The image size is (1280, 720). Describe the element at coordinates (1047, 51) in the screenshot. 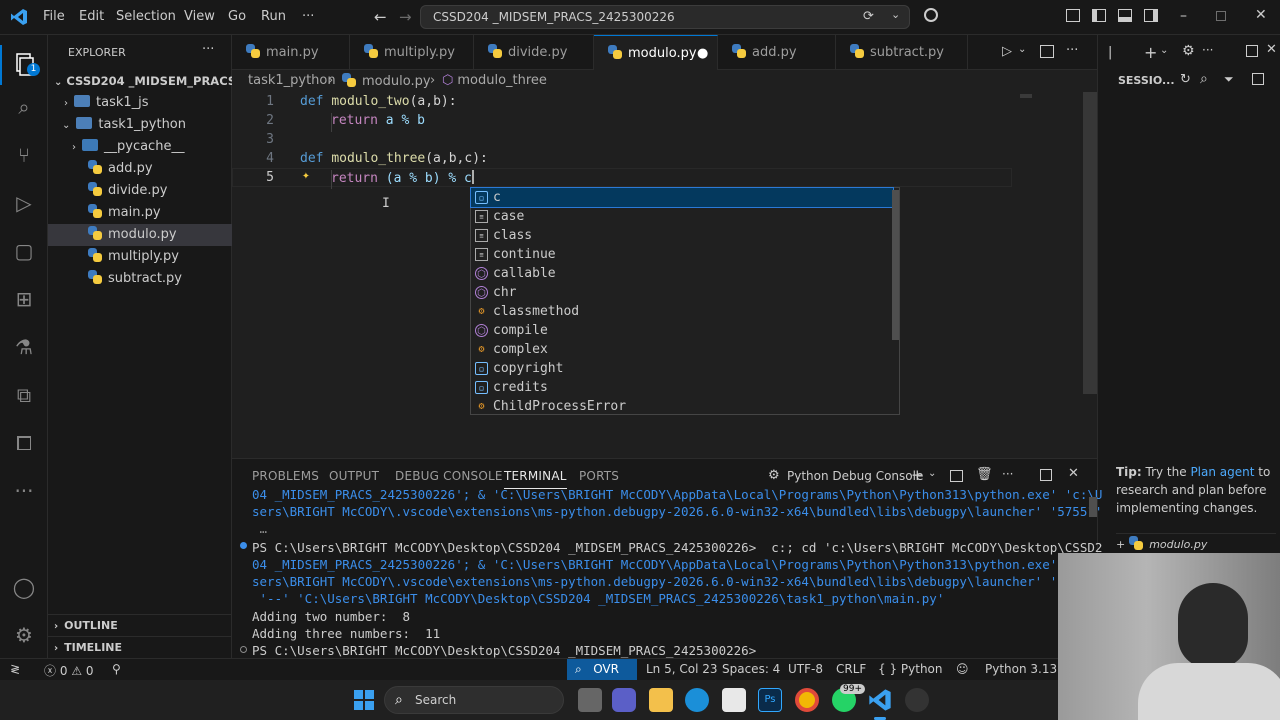

I see `split-editor-icon` at that location.